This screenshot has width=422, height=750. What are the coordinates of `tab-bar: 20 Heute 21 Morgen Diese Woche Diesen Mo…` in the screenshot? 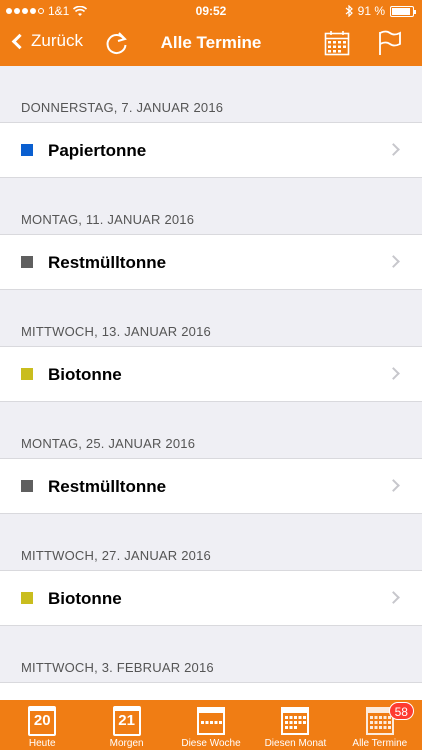 It's located at (211, 725).